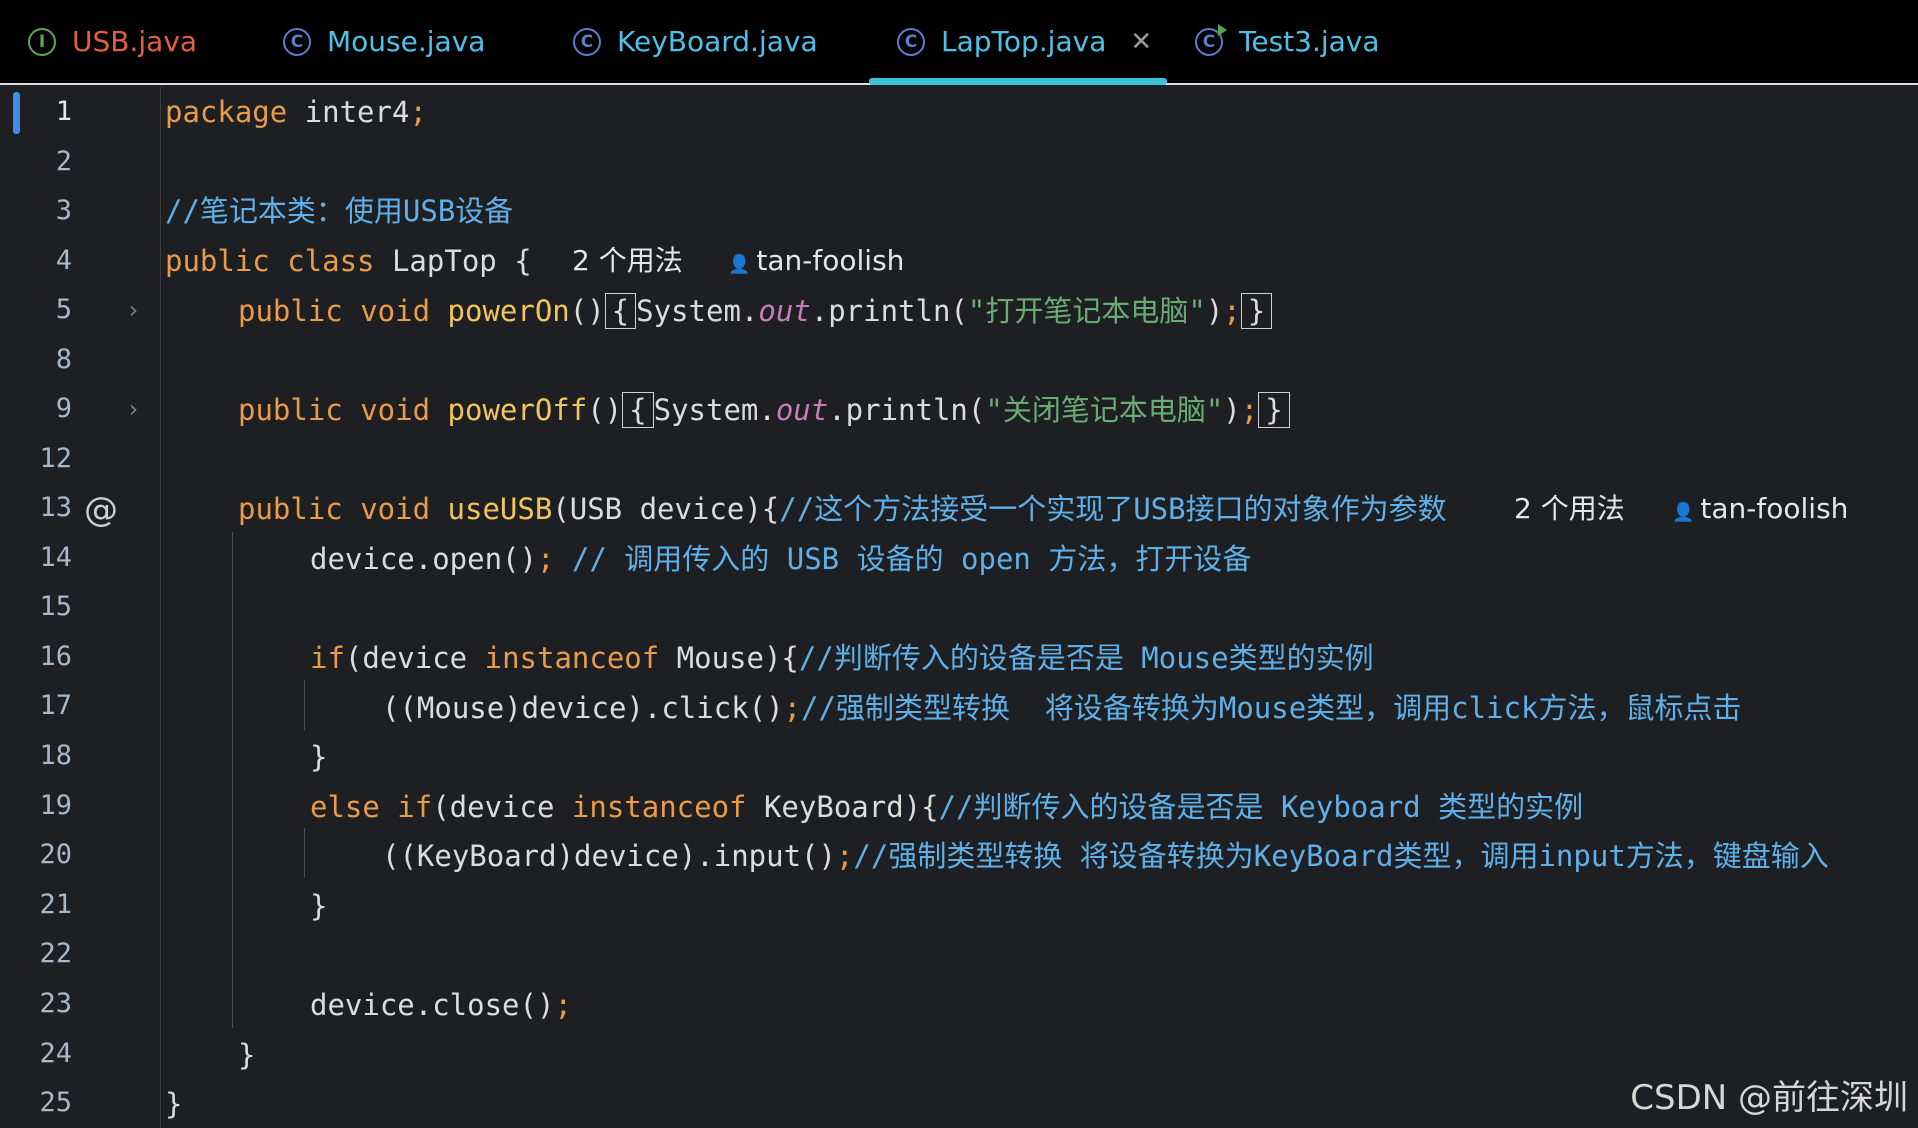 The height and width of the screenshot is (1128, 1918). I want to click on tab-keyboard-java: C KeyBoard.java, so click(695, 41).